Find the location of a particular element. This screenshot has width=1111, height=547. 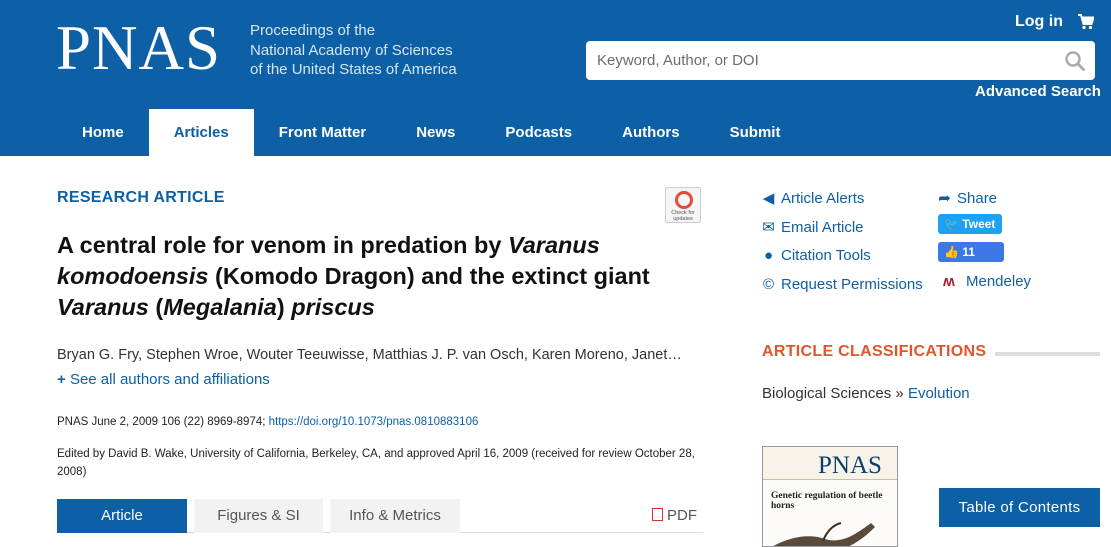

check-for-updates-badge: Check for updates is located at coordinates (683, 205).